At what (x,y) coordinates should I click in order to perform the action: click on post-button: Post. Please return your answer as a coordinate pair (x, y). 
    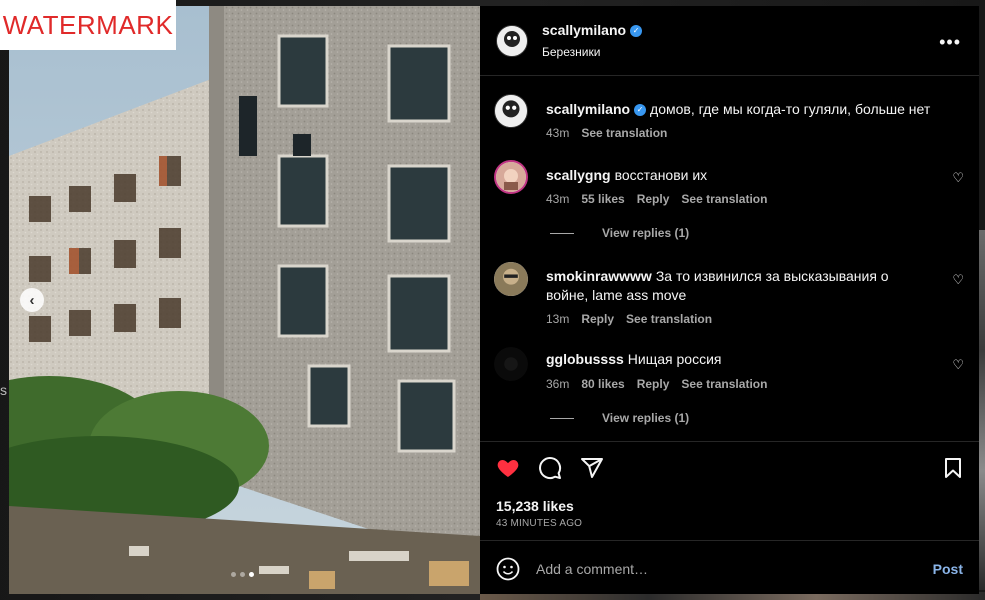
    Looking at the image, I should click on (948, 569).